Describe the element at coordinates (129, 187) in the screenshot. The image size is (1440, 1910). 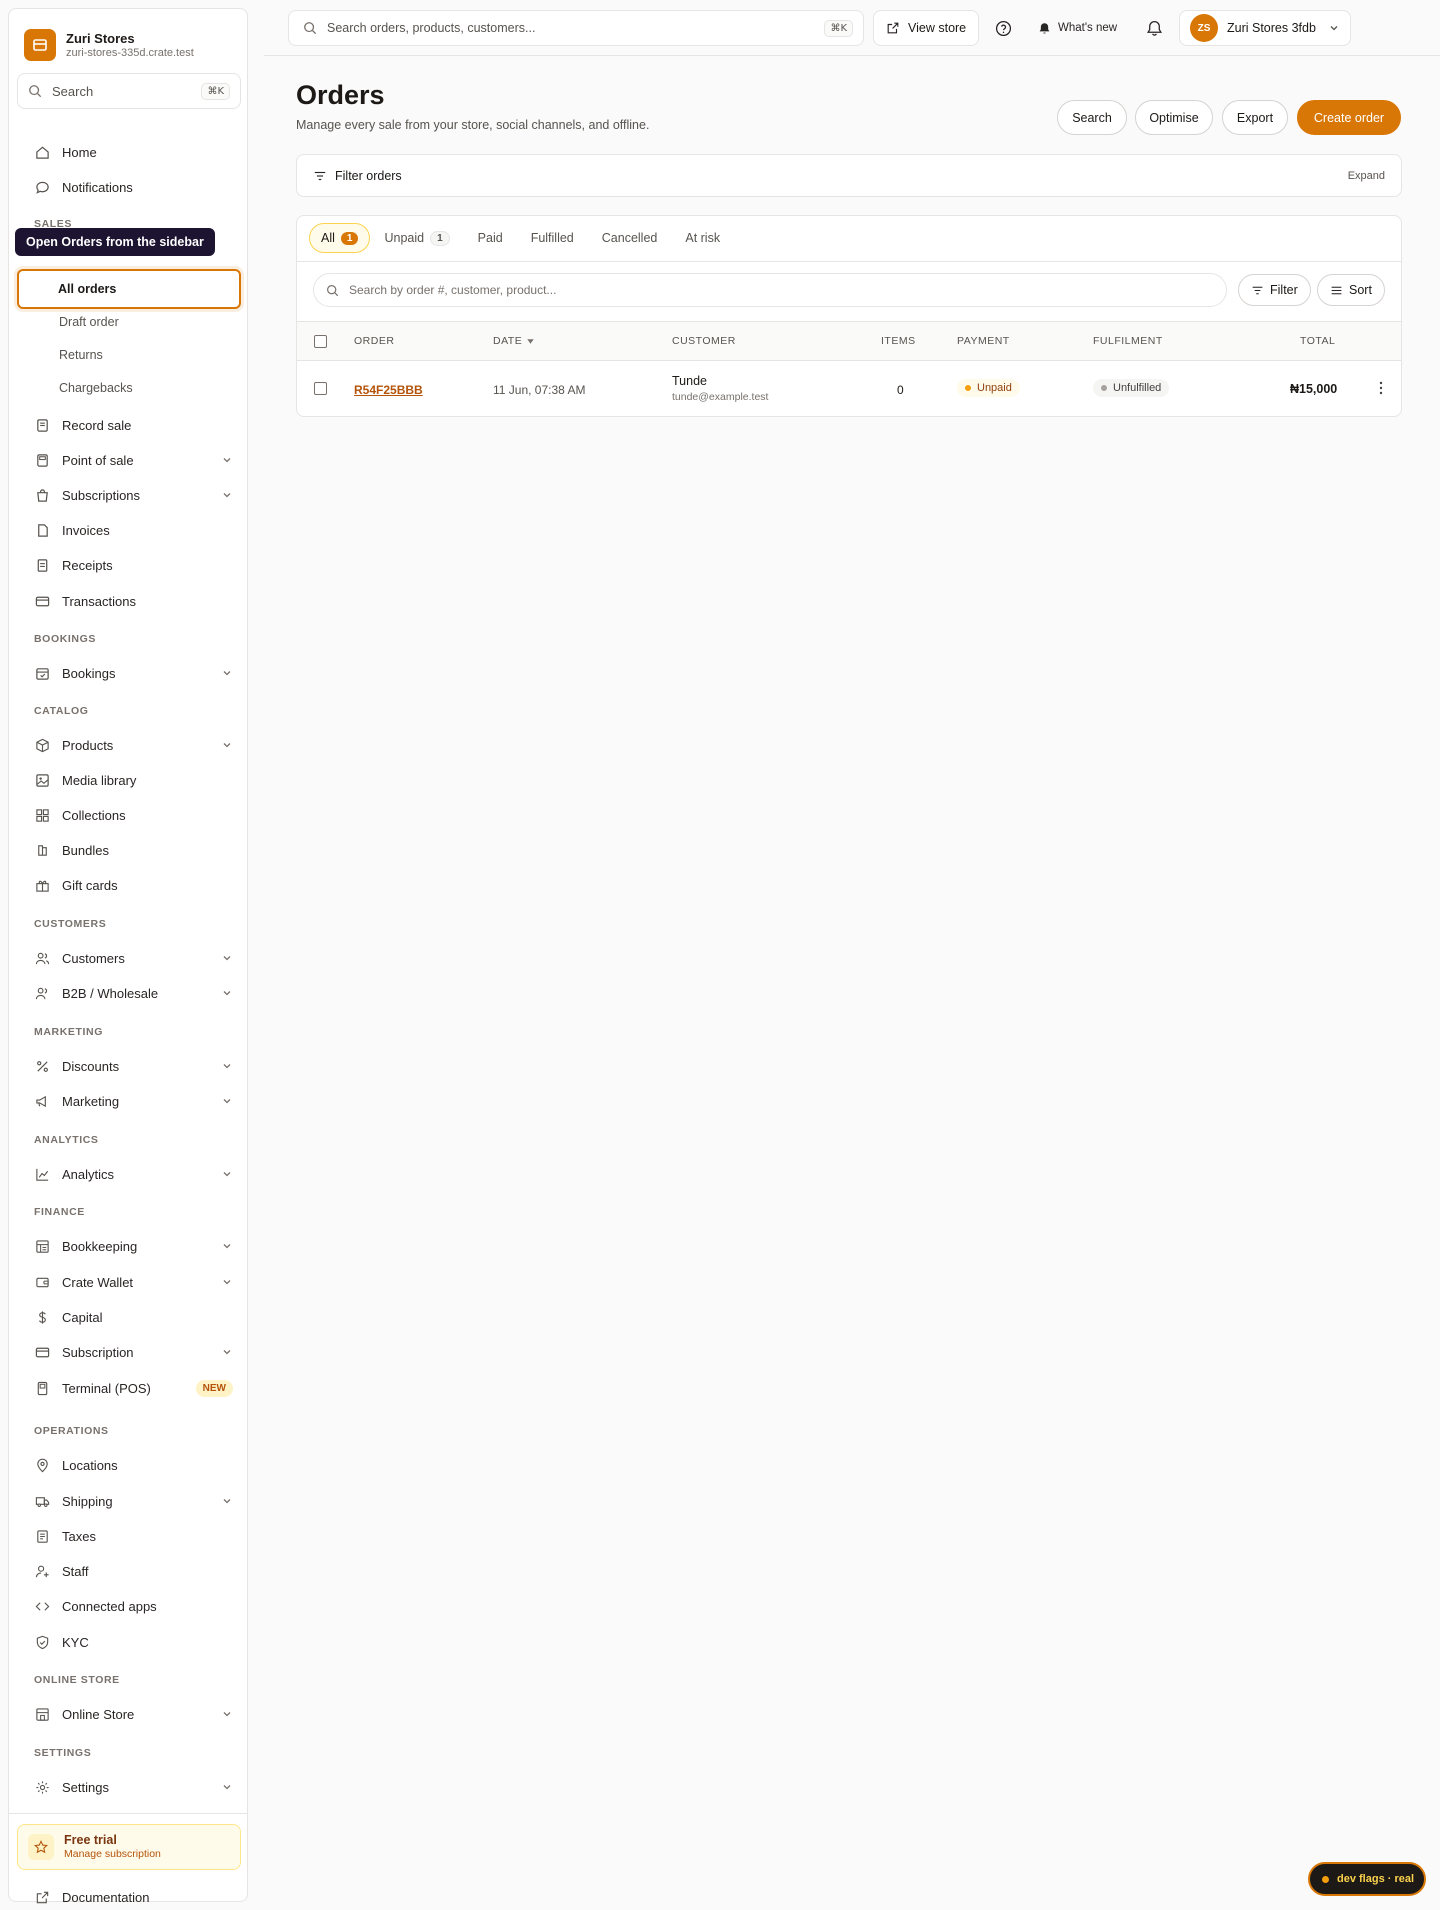
I see `sidebar-item-notifications: Notifications` at that location.